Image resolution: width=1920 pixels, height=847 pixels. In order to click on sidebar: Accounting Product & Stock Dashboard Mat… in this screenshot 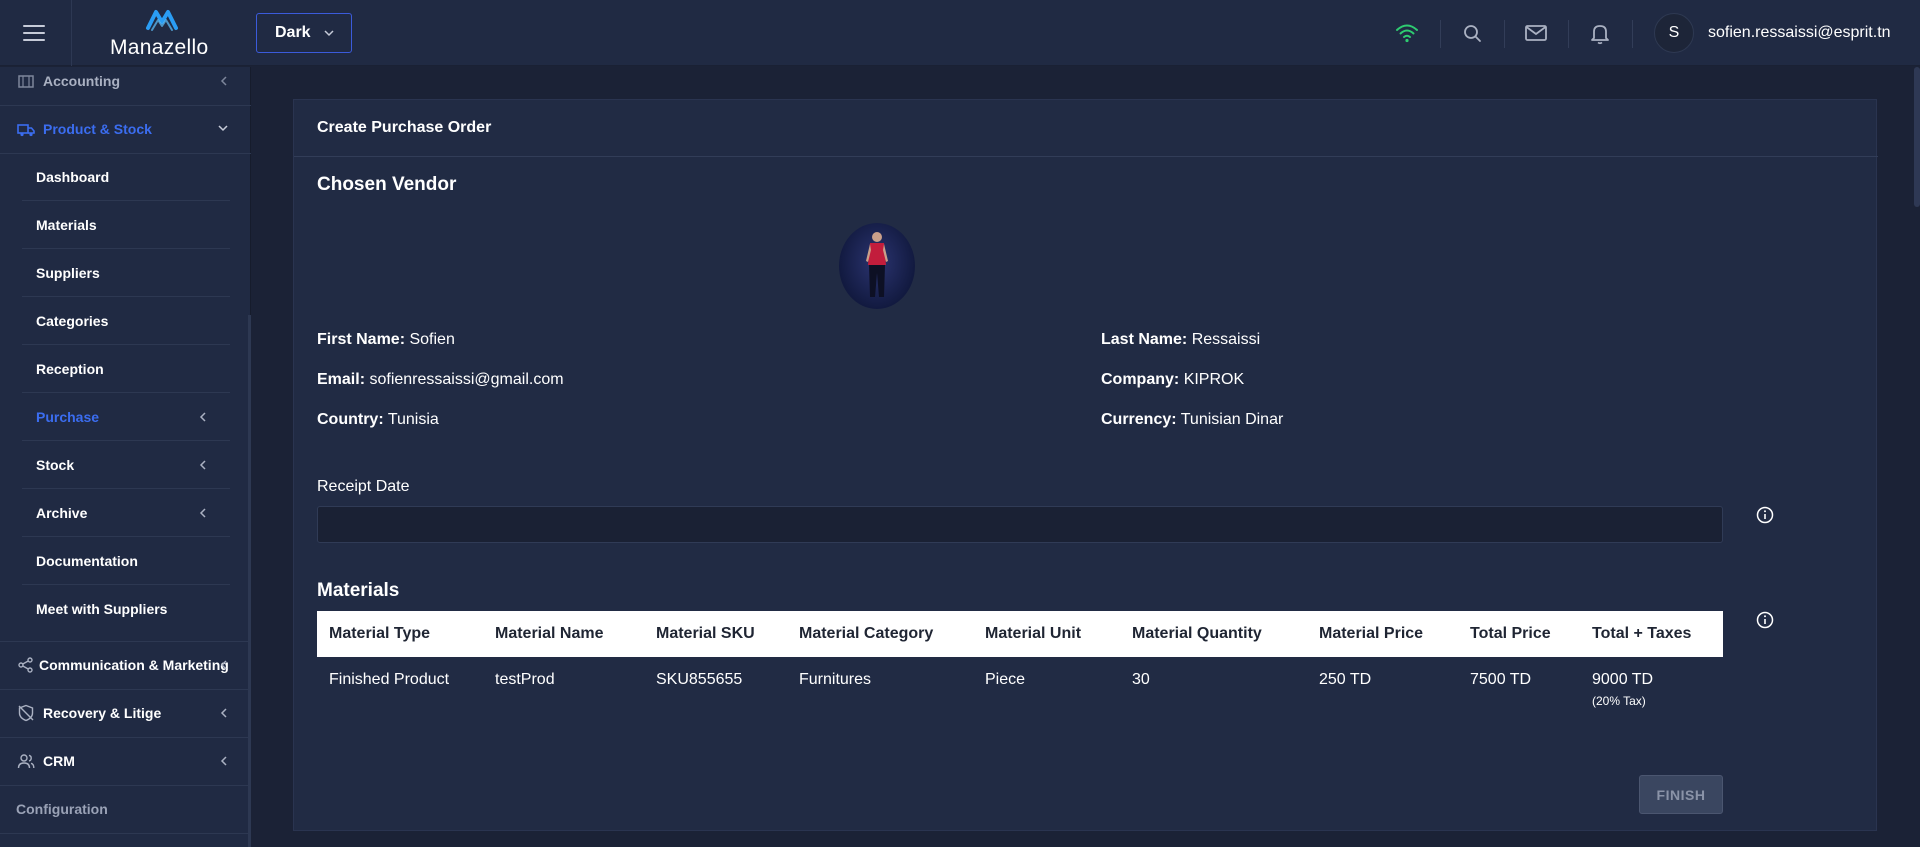, I will do `click(125, 457)`.